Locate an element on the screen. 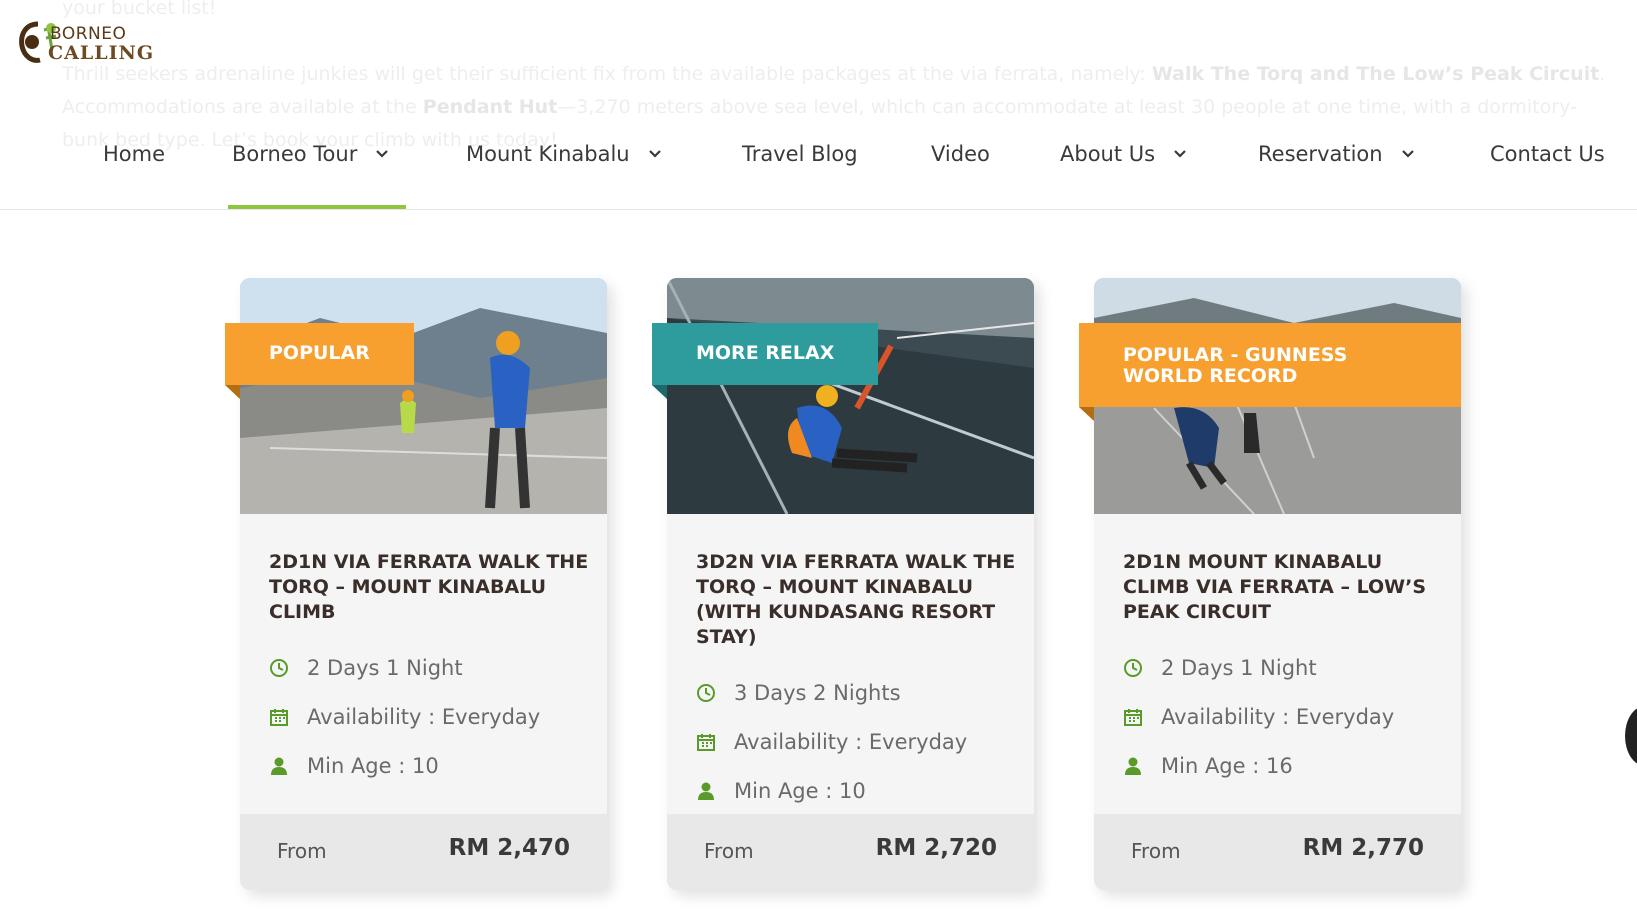 The image size is (1637, 910). nav-contact-us-label: Contact Us is located at coordinates (1547, 154).